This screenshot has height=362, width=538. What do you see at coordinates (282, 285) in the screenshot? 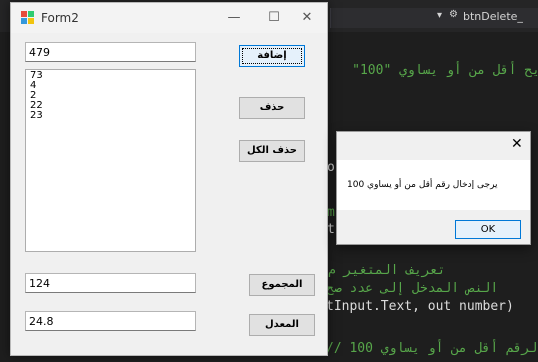
I see `sum-button: المجموع` at bounding box center [282, 285].